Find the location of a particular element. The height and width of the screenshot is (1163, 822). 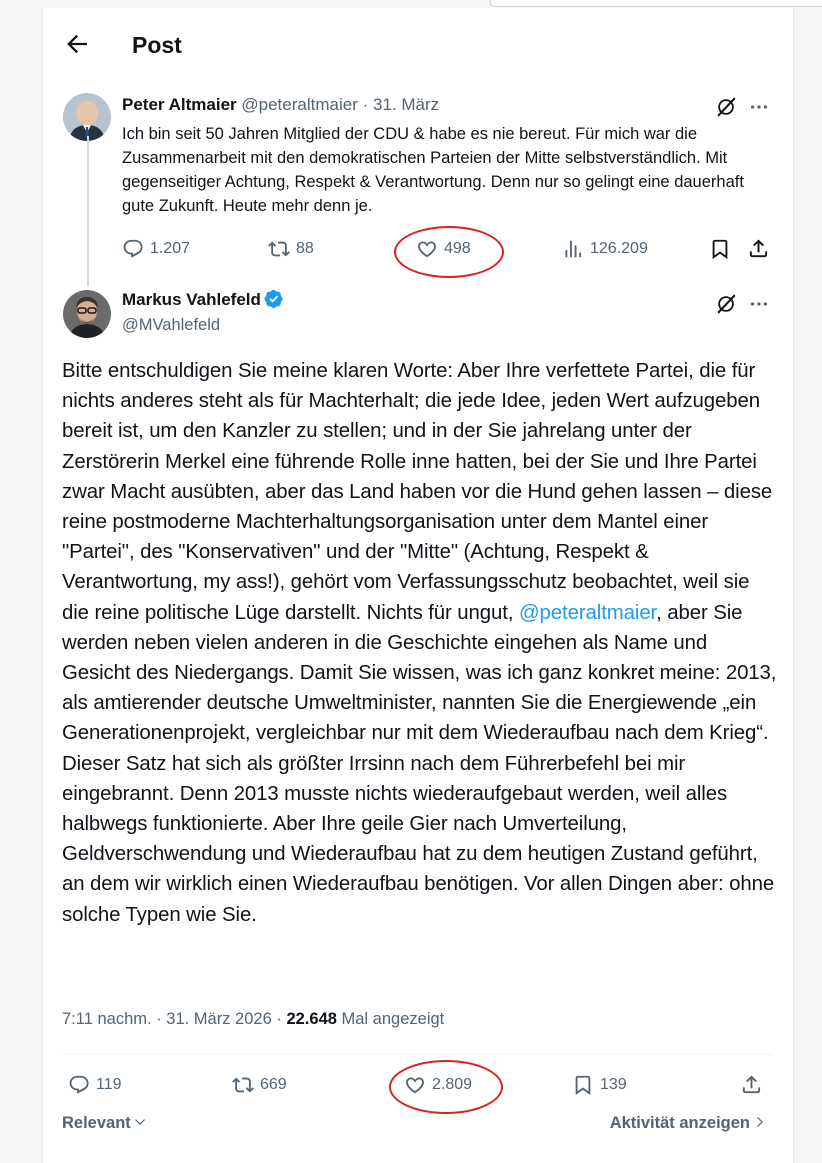

back-arrow-icon is located at coordinates (77, 44).